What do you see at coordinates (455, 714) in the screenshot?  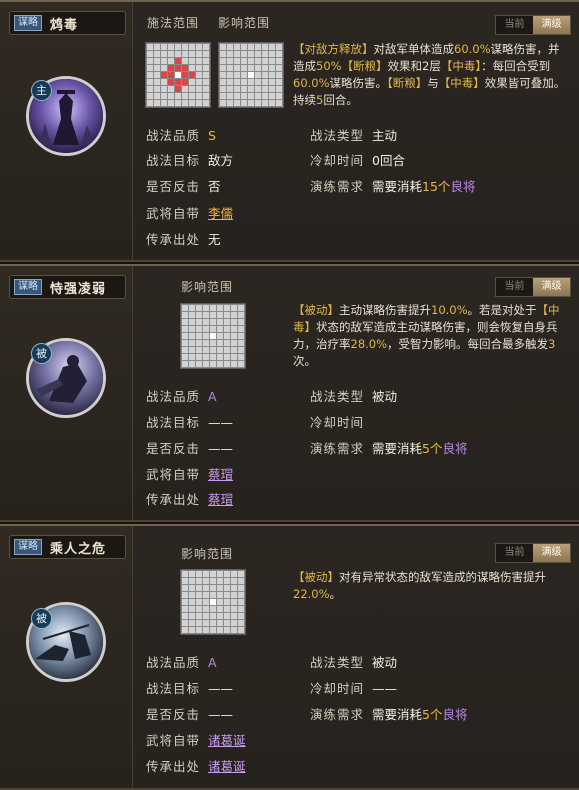 I see `drill-unit: 良将` at bounding box center [455, 714].